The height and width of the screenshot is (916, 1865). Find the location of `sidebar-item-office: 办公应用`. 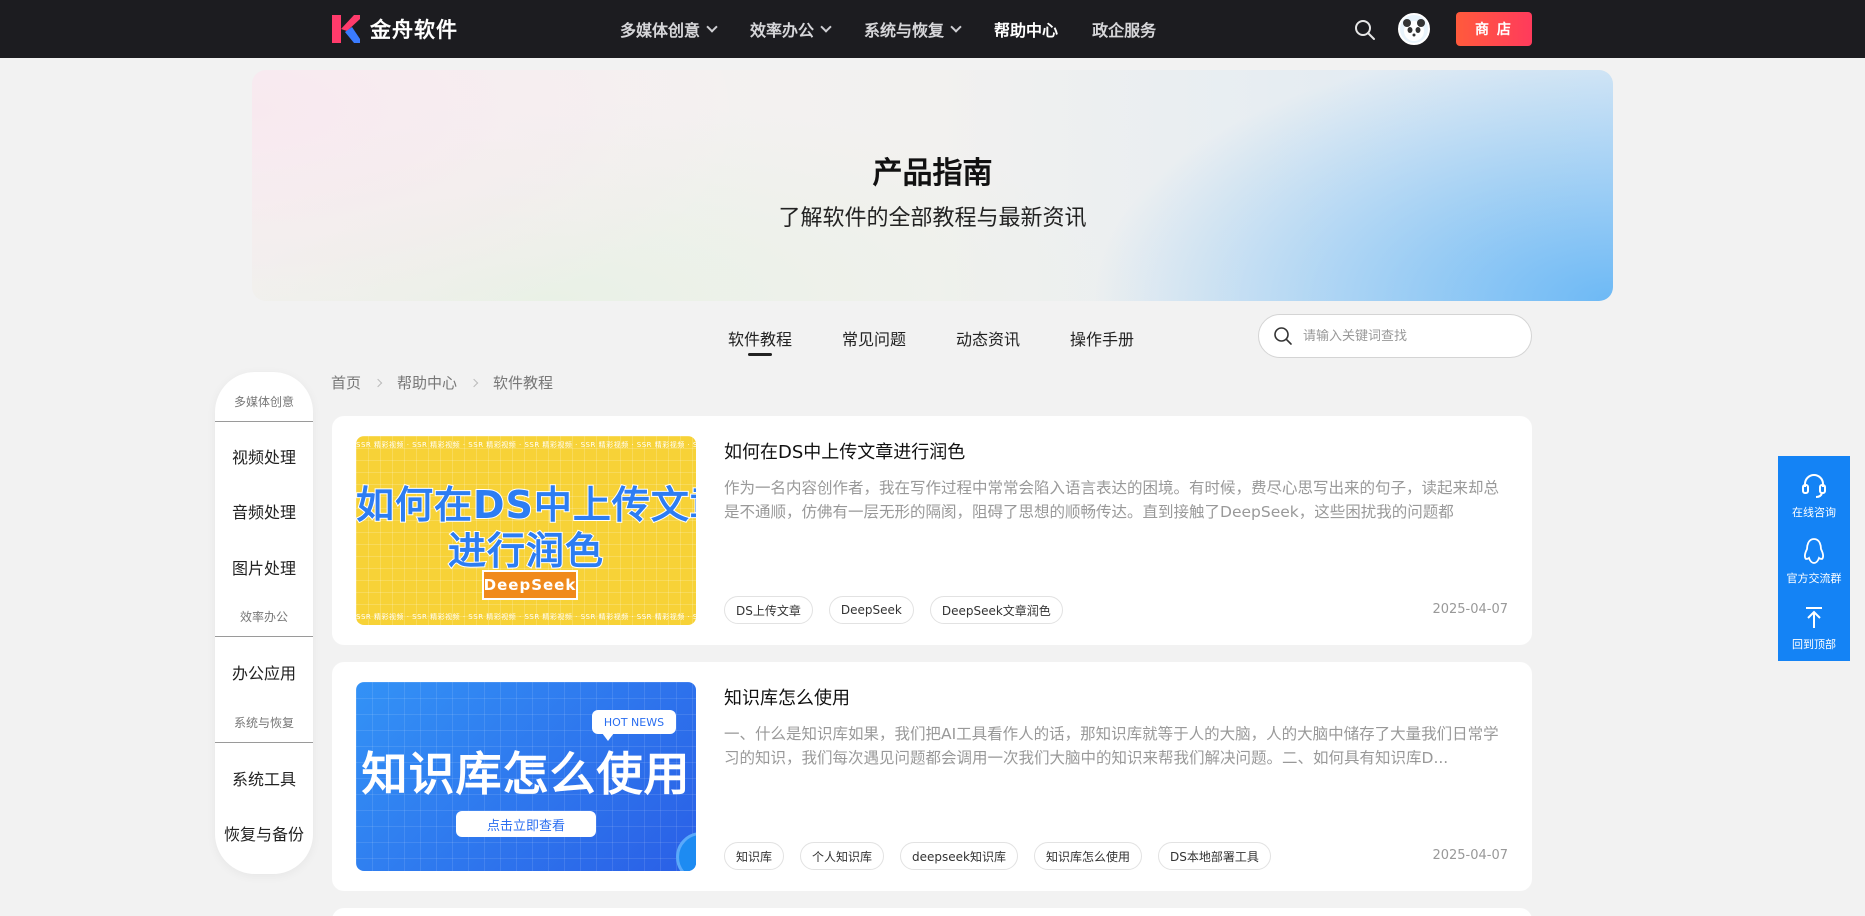

sidebar-item-office: 办公应用 is located at coordinates (264, 672).